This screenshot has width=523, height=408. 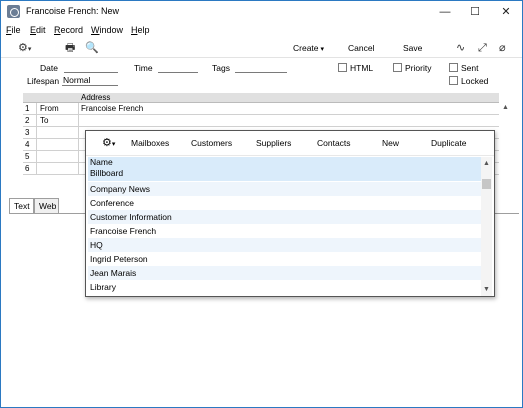 I want to click on locked-label: Locked, so click(x=475, y=81).